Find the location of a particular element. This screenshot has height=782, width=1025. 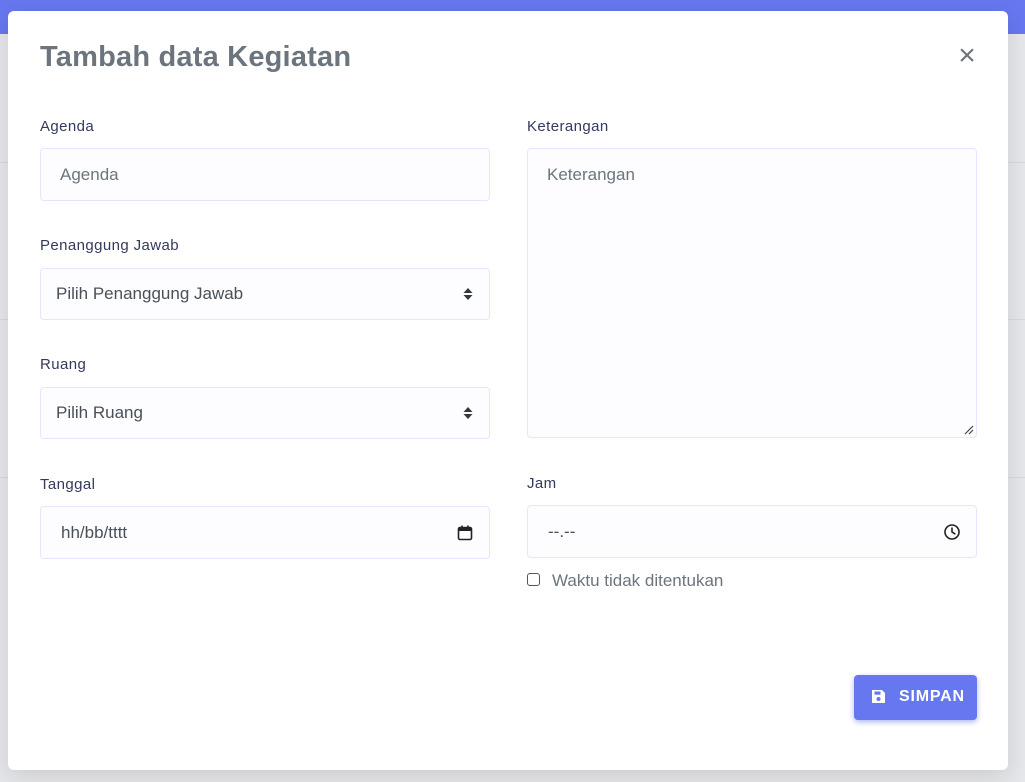

waktu-tidak-ditentukan-label: Waktu tidak ditentukan is located at coordinates (637, 581).